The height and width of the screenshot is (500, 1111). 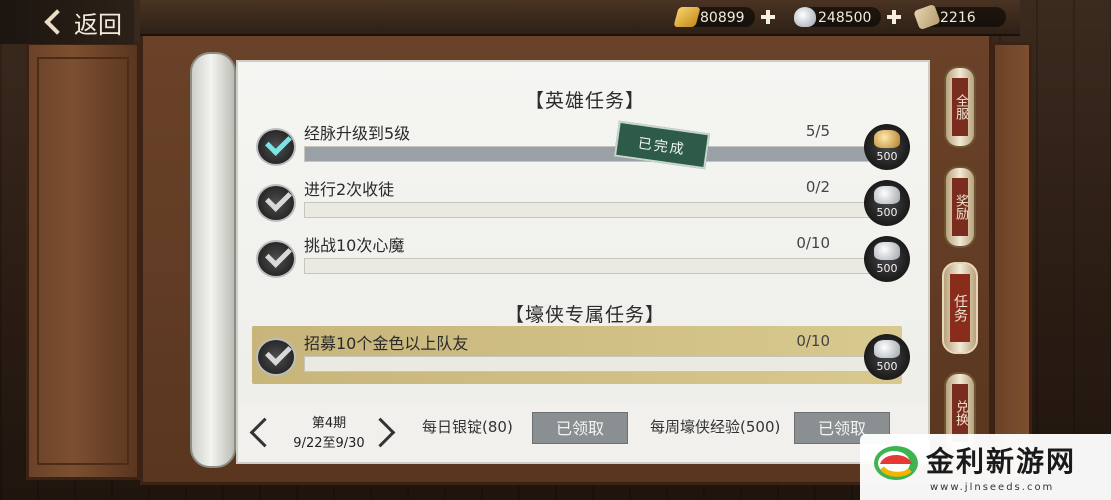 What do you see at coordinates (581, 201) in the screenshot?
I see `task-row: 进行2次收徒 0/2 500` at bounding box center [581, 201].